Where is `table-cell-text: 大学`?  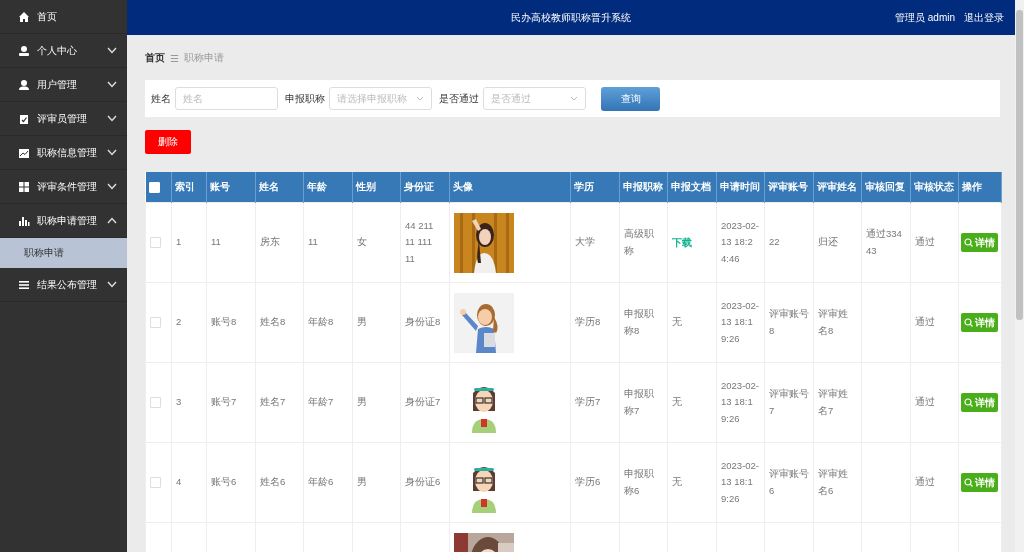 table-cell-text: 大学 is located at coordinates (585, 242).